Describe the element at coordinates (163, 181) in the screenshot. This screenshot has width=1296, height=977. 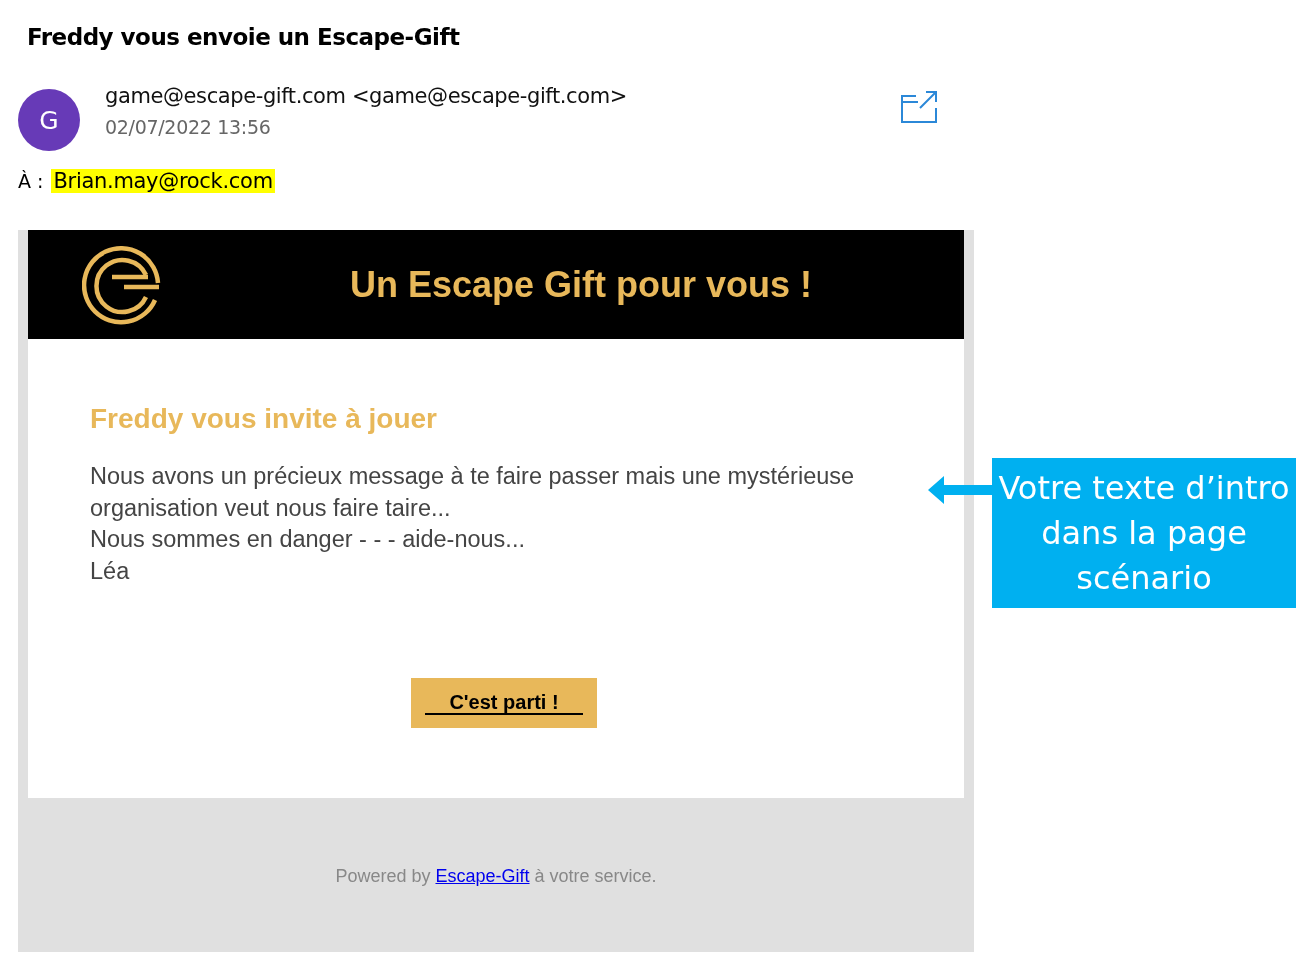
I see `recipient-address: Brian.may@rock.com` at that location.